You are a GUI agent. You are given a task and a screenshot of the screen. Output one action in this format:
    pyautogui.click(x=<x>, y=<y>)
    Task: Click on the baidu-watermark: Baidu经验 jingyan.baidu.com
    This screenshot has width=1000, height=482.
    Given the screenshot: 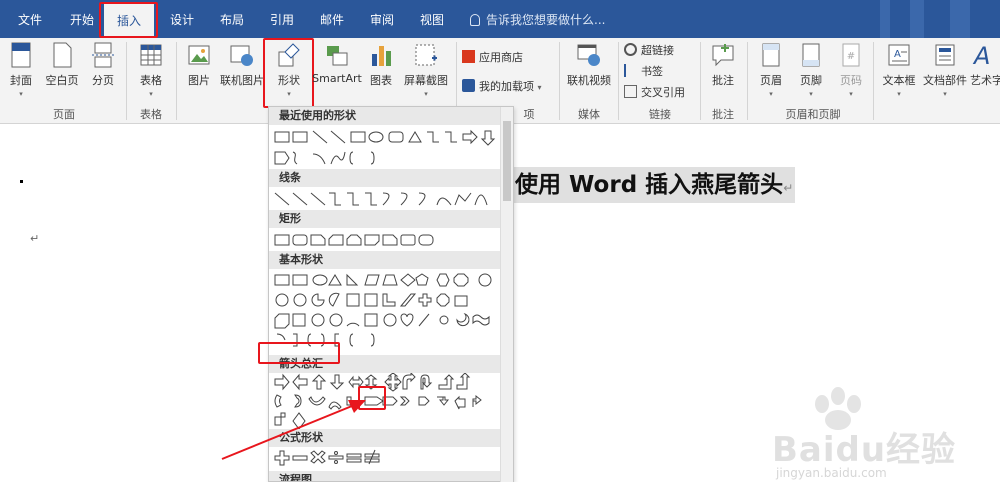 What is the action you would take?
    pyautogui.click(x=870, y=429)
    